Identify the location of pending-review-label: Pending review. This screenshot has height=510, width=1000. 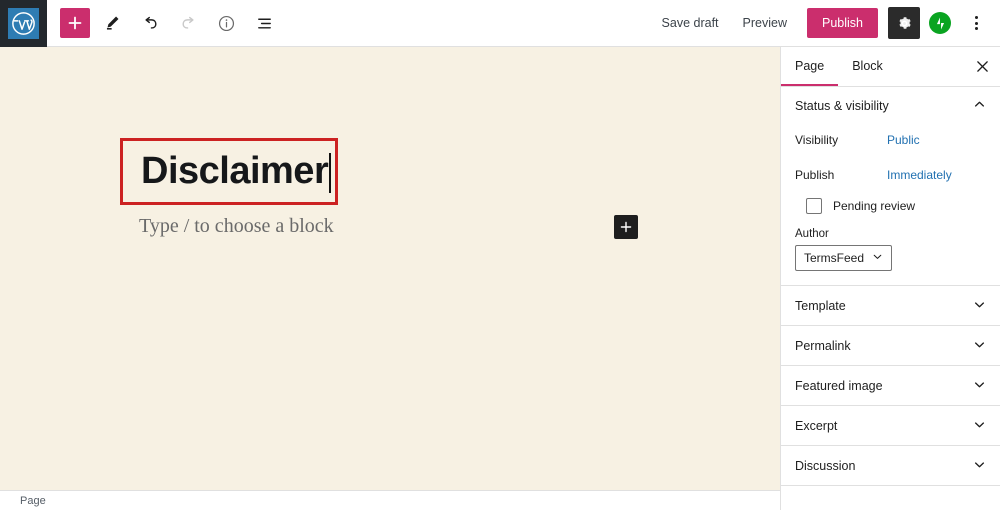
(874, 206).